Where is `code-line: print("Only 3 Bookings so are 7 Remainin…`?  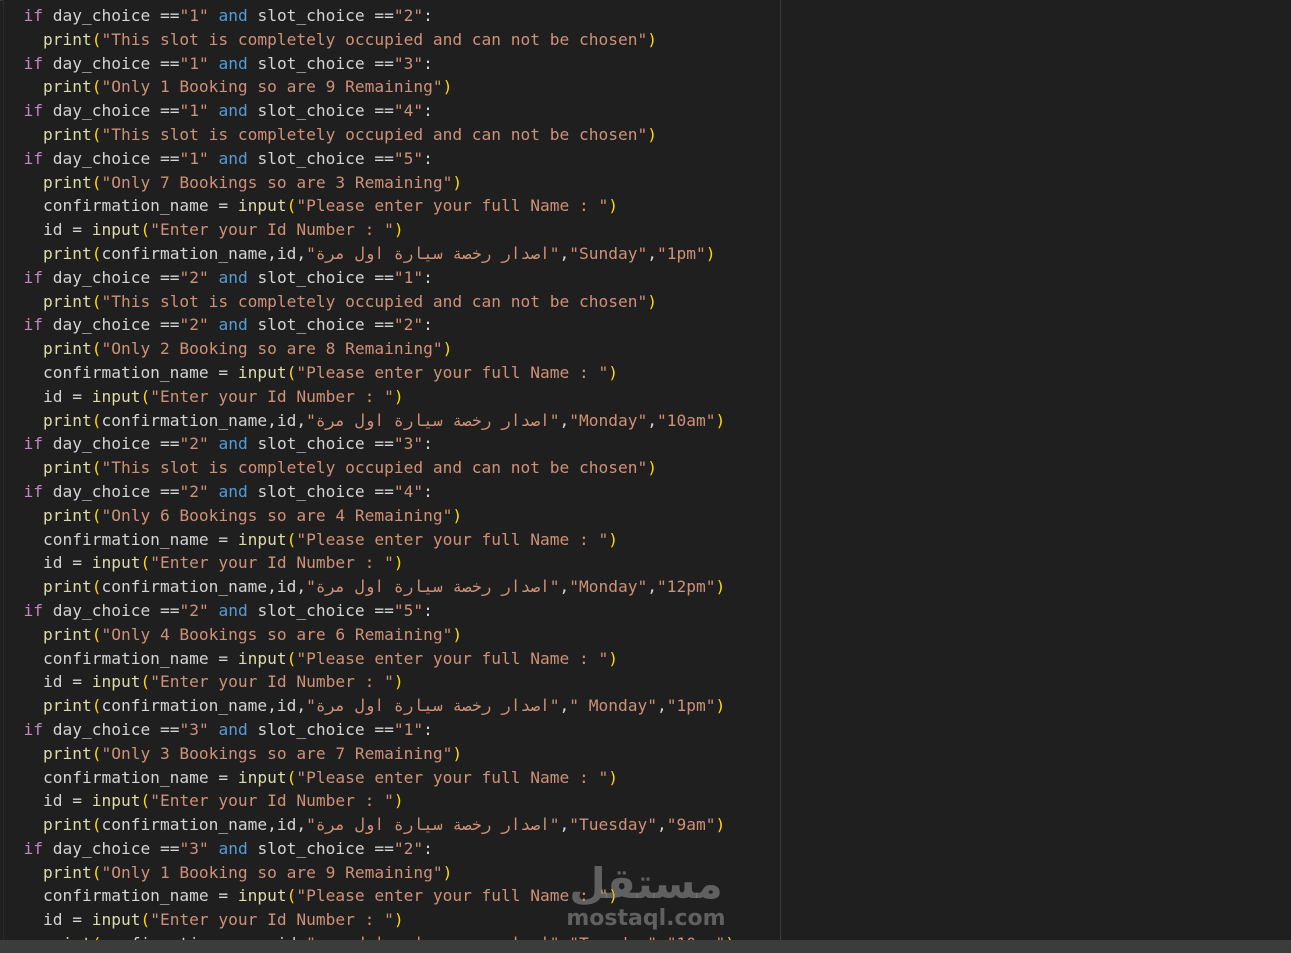
code-line: print("Only 3 Bookings so are 7 Remainin… is located at coordinates (392, 754).